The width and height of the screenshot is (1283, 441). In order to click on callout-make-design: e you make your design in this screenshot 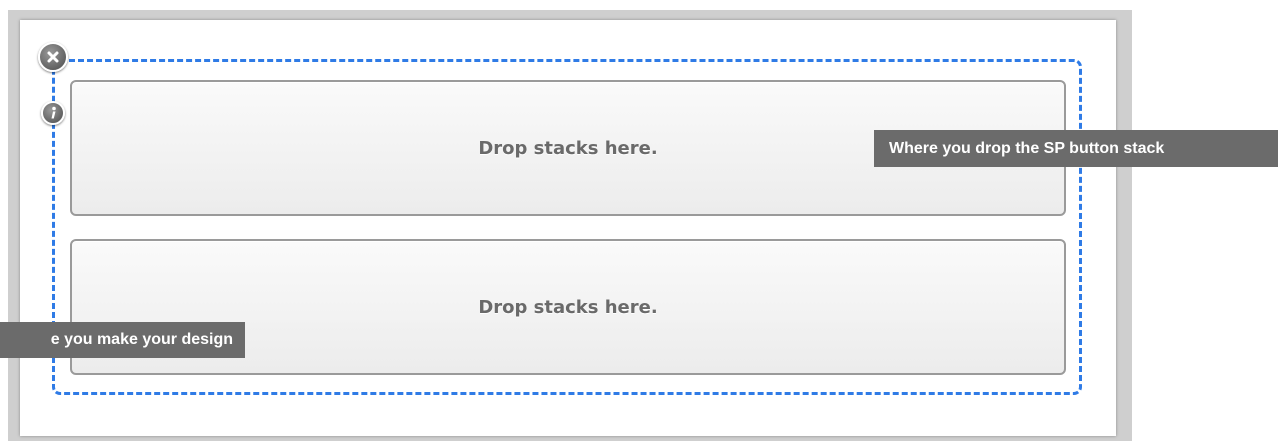, I will do `click(122, 340)`.